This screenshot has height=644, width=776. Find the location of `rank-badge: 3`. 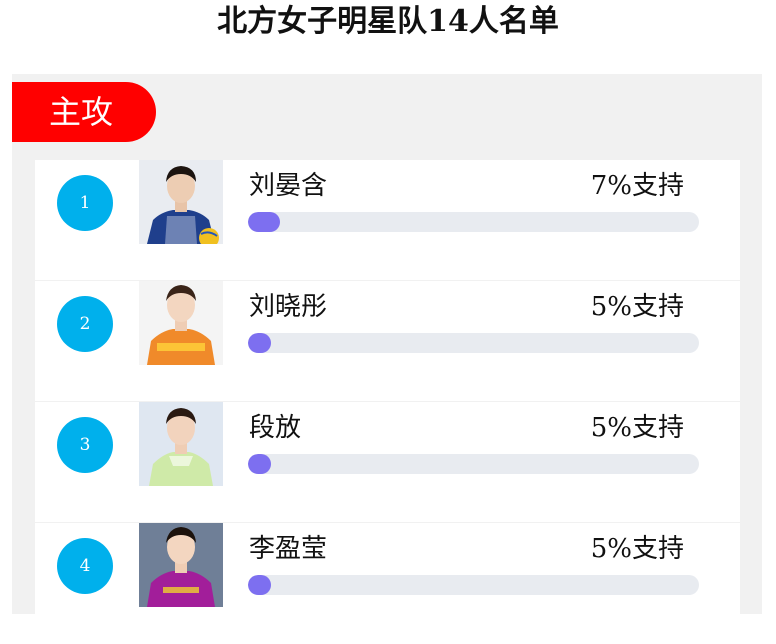

rank-badge: 3 is located at coordinates (85, 445).